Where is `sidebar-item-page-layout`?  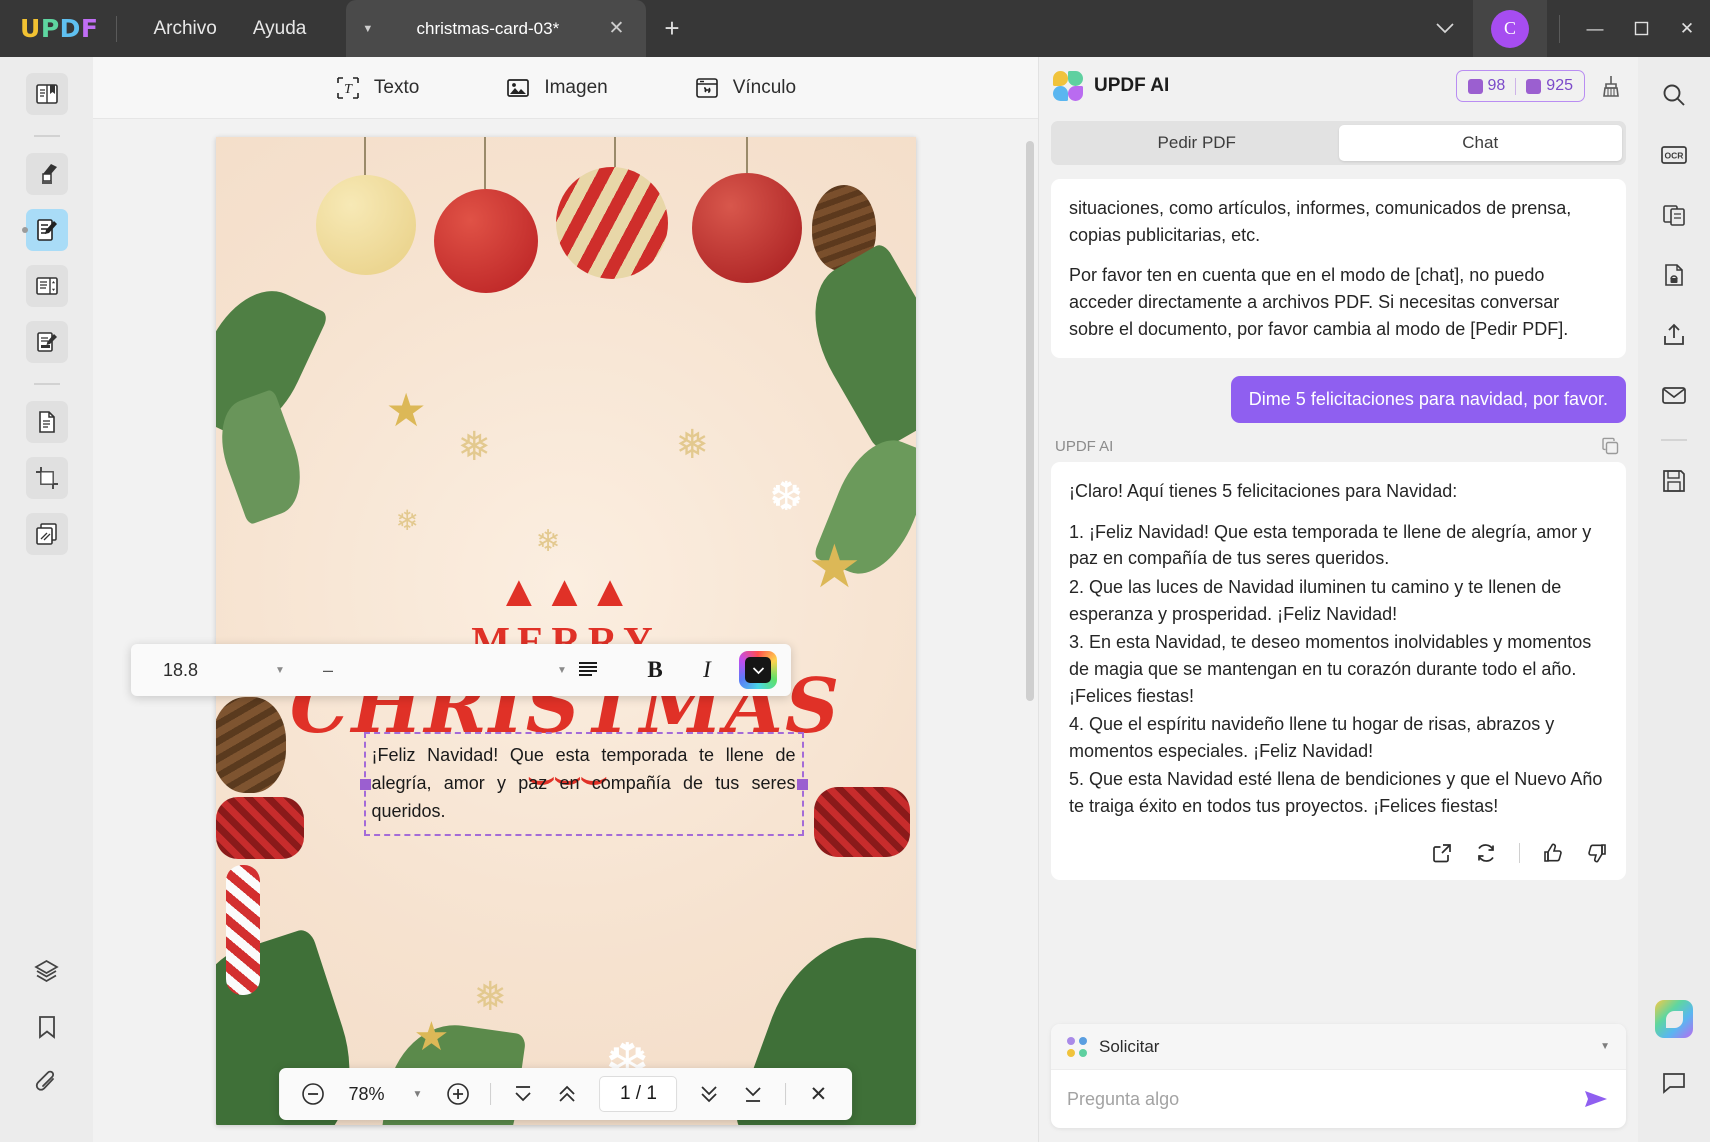 sidebar-item-page-layout is located at coordinates (46, 286).